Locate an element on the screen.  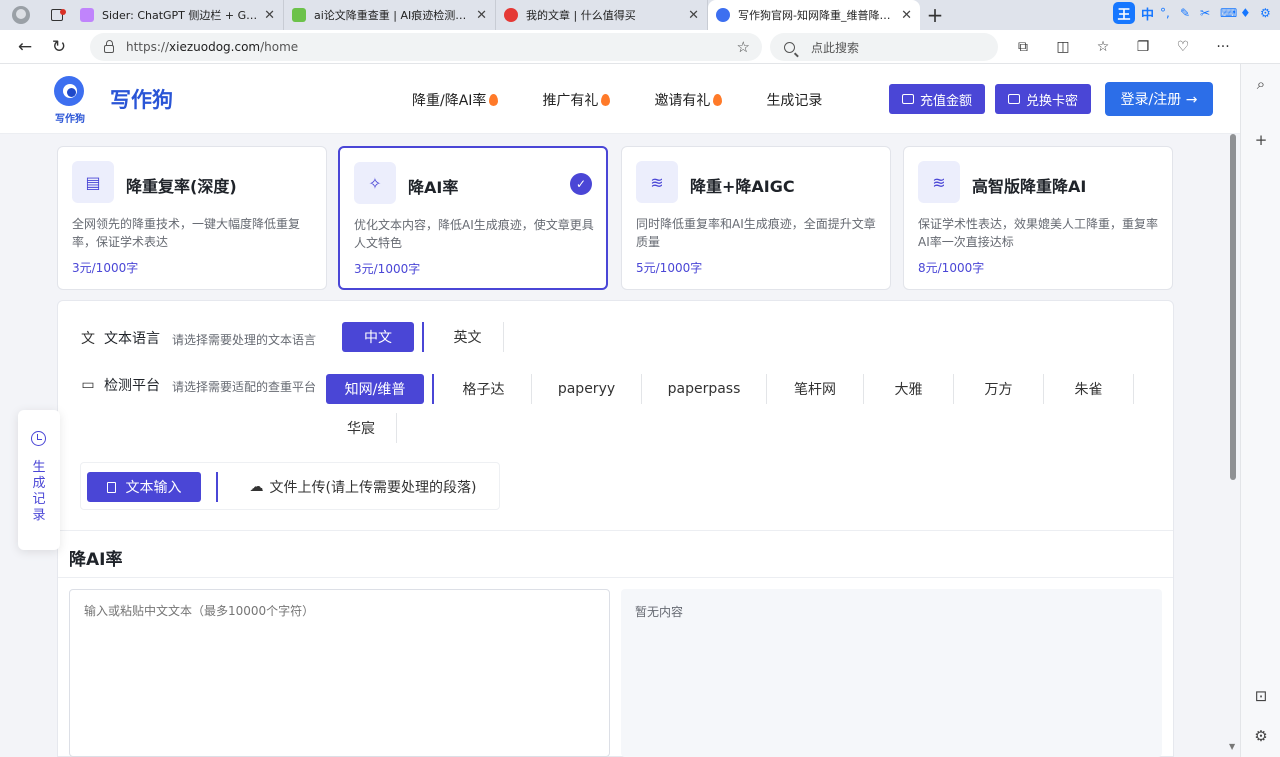
language-option-en: 英文 is located at coordinates (468, 337).